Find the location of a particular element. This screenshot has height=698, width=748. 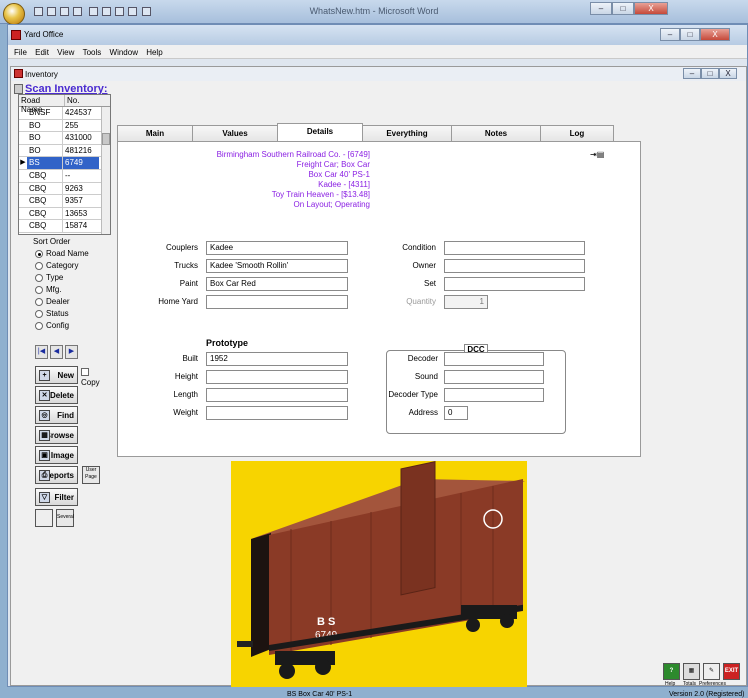

exit-button: EXIT is located at coordinates (731, 671).